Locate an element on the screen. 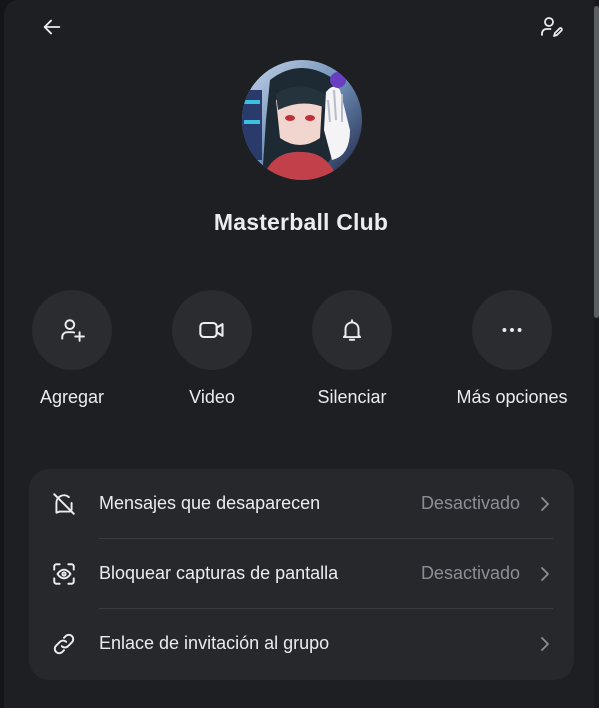 Image resolution: width=599 pixels, height=708 pixels. video-call-label: Video is located at coordinates (212, 397).